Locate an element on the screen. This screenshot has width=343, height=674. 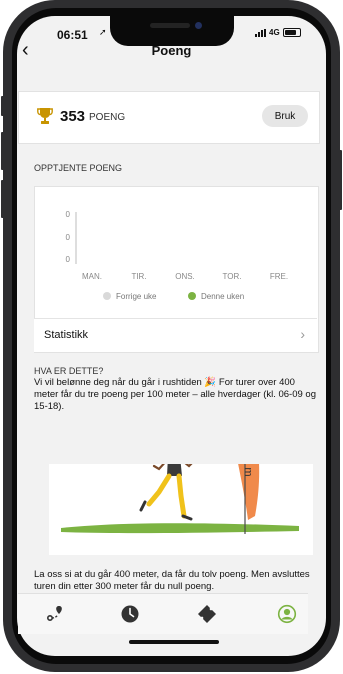
x-tick-label: ONS. is located at coordinates (185, 276).